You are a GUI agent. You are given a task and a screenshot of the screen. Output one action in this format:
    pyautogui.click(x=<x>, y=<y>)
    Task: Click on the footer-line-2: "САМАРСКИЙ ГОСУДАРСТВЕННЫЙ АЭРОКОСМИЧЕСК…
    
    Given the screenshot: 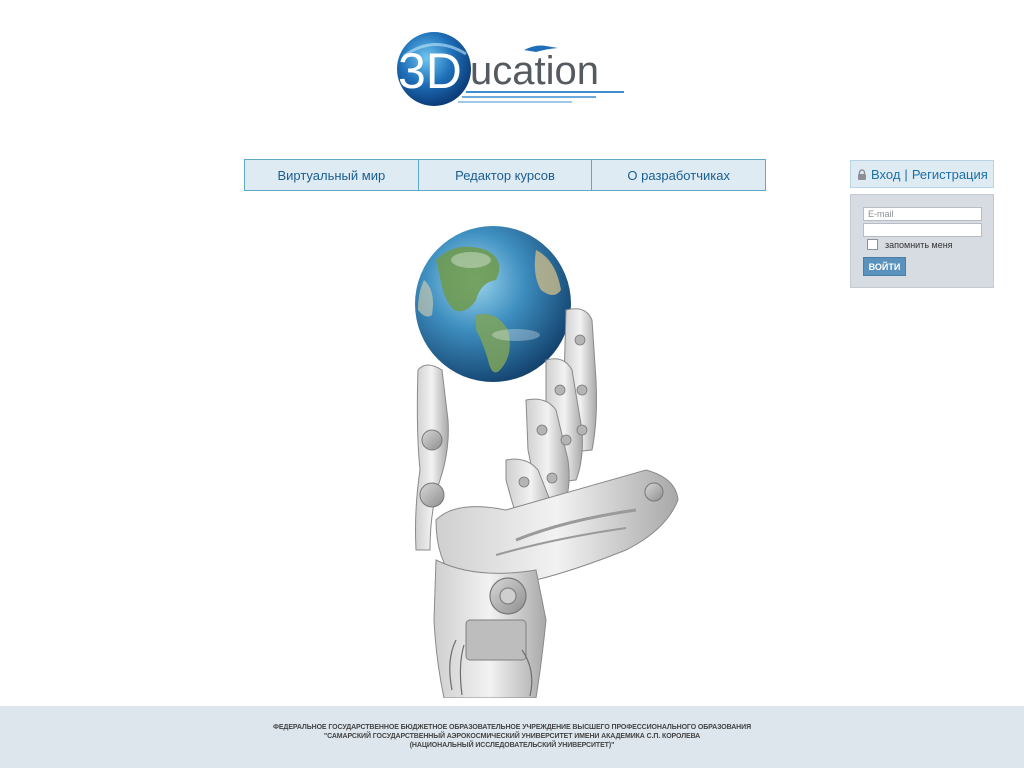 What is the action you would take?
    pyautogui.click(x=512, y=736)
    